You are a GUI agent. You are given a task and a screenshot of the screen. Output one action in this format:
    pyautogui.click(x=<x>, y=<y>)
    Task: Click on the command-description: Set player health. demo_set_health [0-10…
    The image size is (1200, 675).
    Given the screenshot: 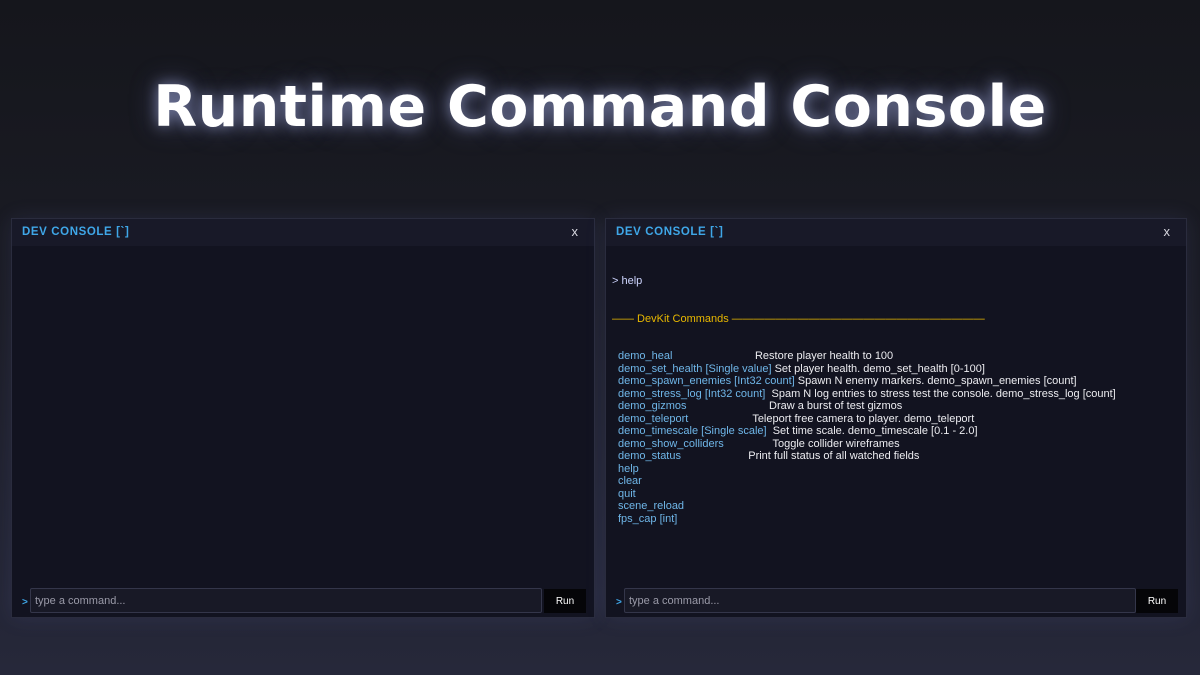 What is the action you would take?
    pyautogui.click(x=879, y=368)
    